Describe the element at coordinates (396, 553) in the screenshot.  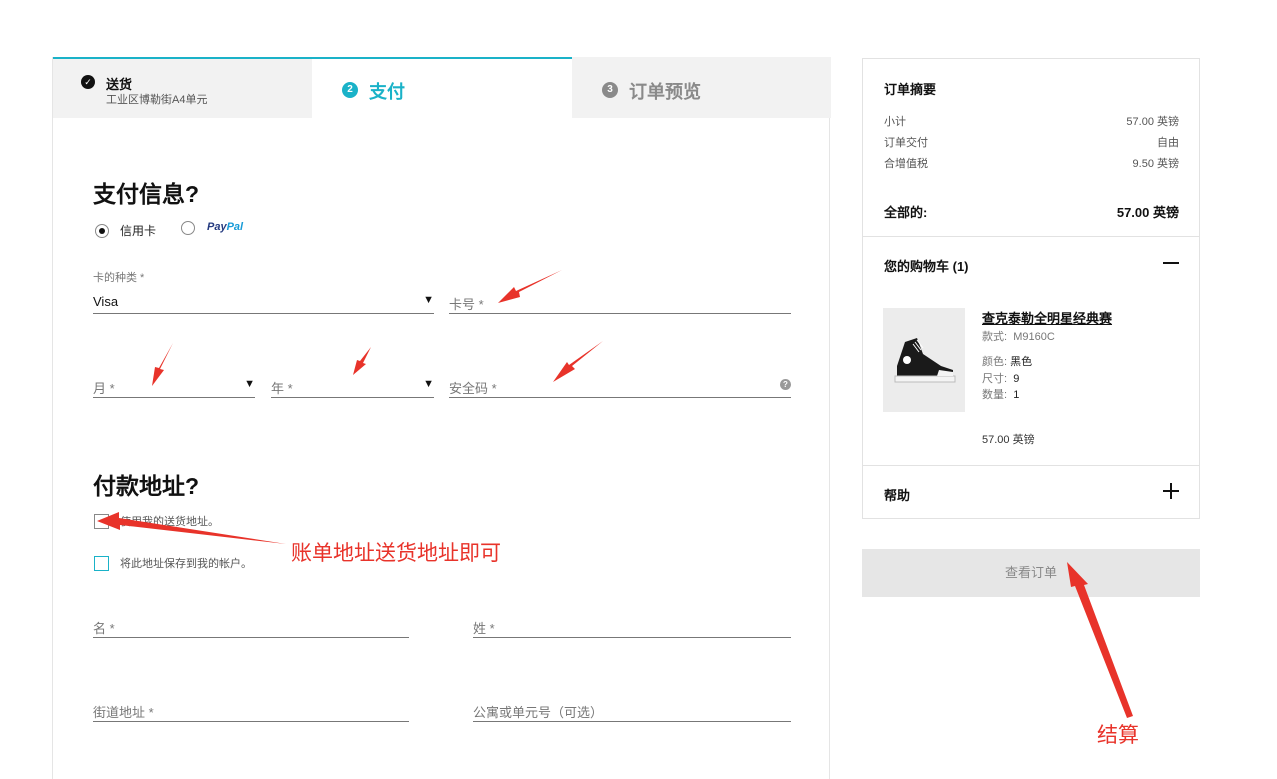
I see `billing-annotation-note: 账单地址送货地址即可` at that location.